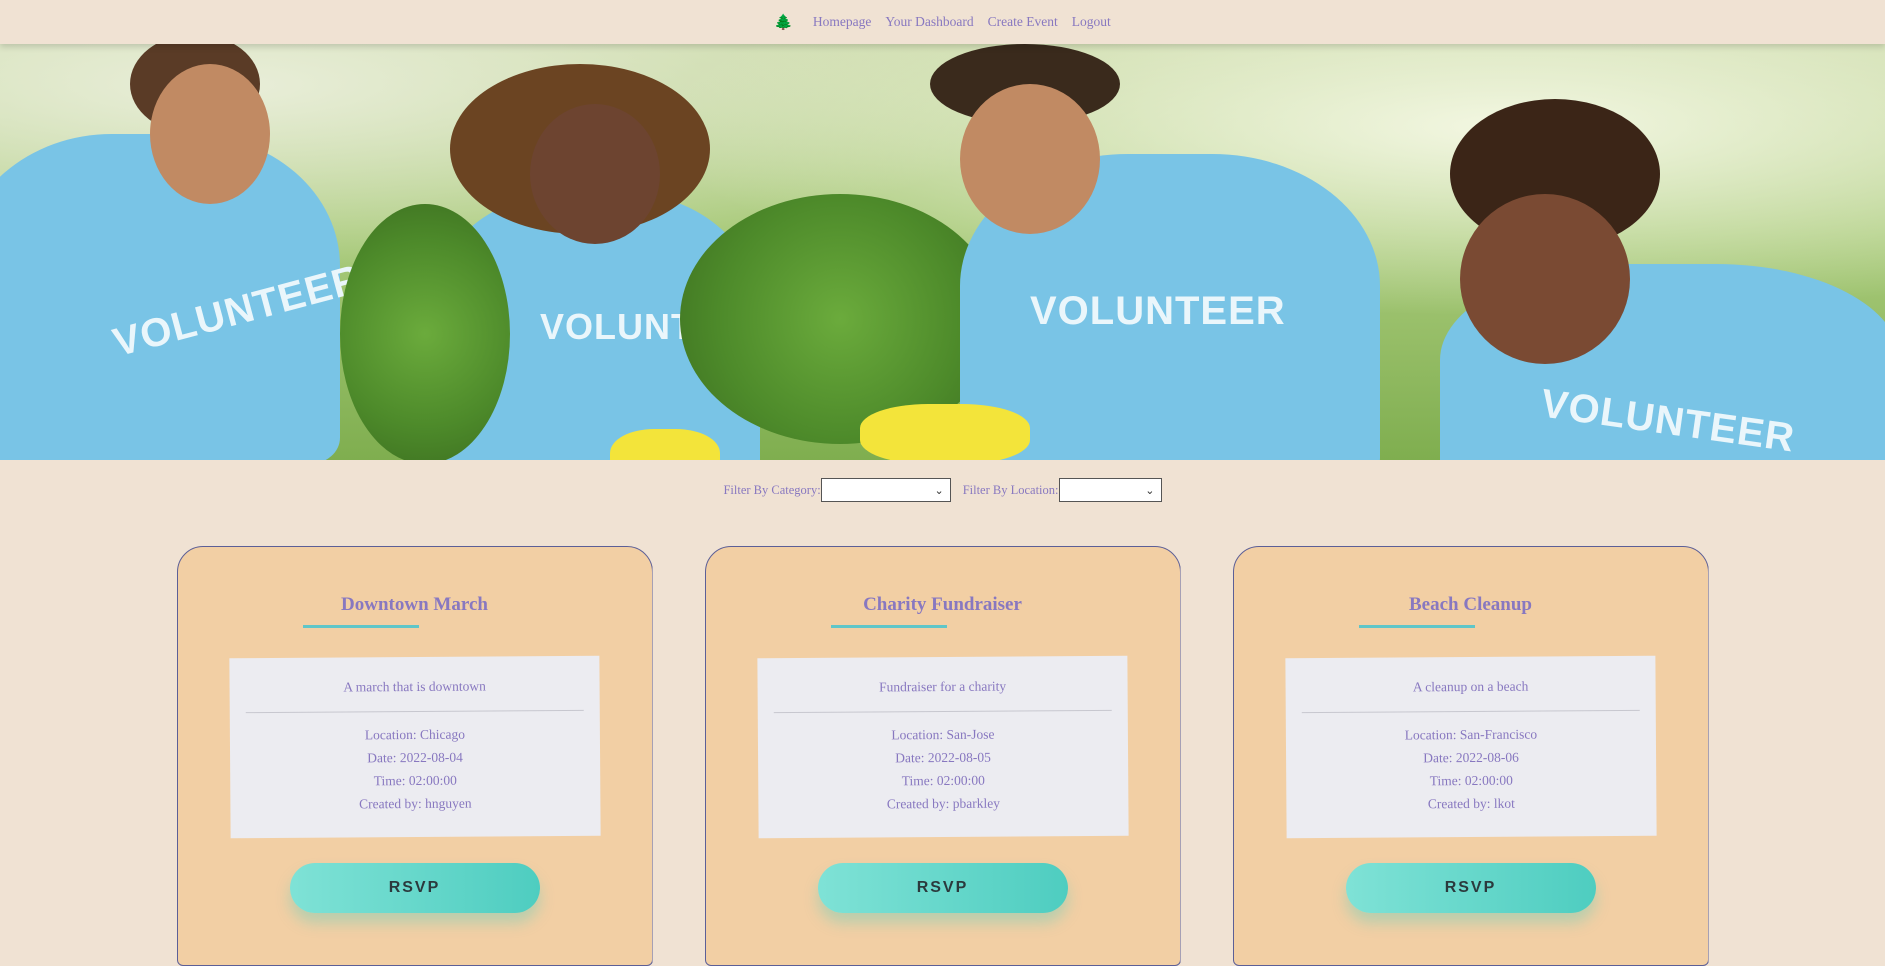  What do you see at coordinates (929, 22) in the screenshot?
I see `nav-dashboard-link: Your Dashboard` at bounding box center [929, 22].